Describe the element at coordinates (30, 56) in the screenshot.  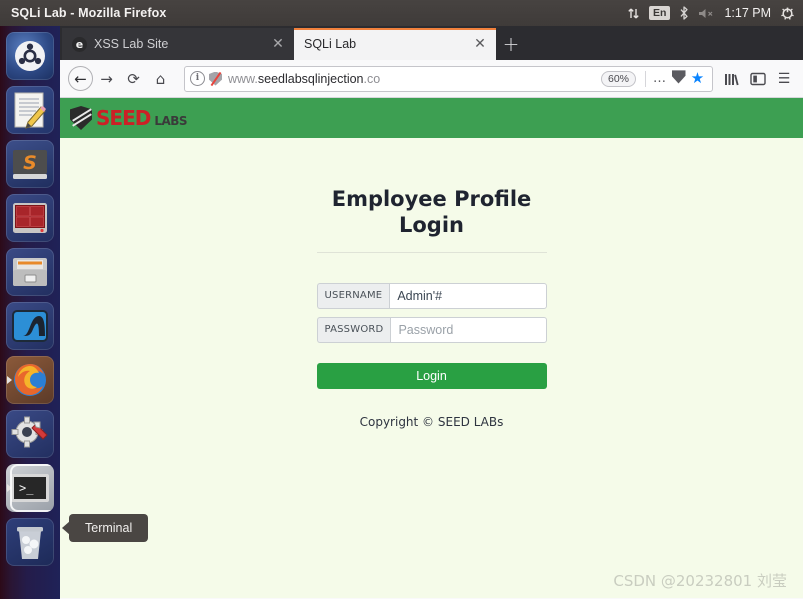
I see `launcher-item-ubuntu-dash` at that location.